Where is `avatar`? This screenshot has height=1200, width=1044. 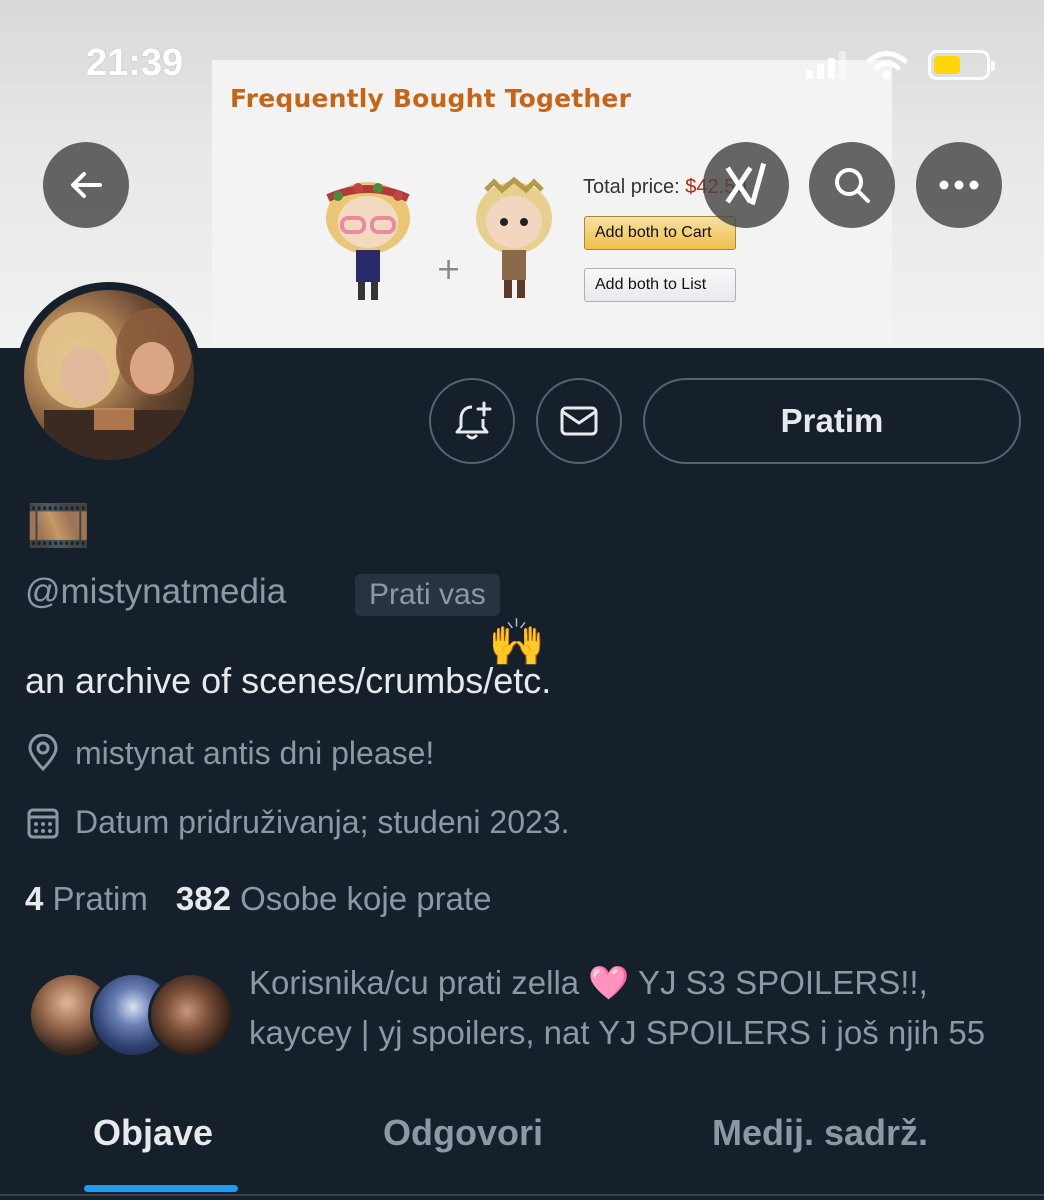 avatar is located at coordinates (109, 375).